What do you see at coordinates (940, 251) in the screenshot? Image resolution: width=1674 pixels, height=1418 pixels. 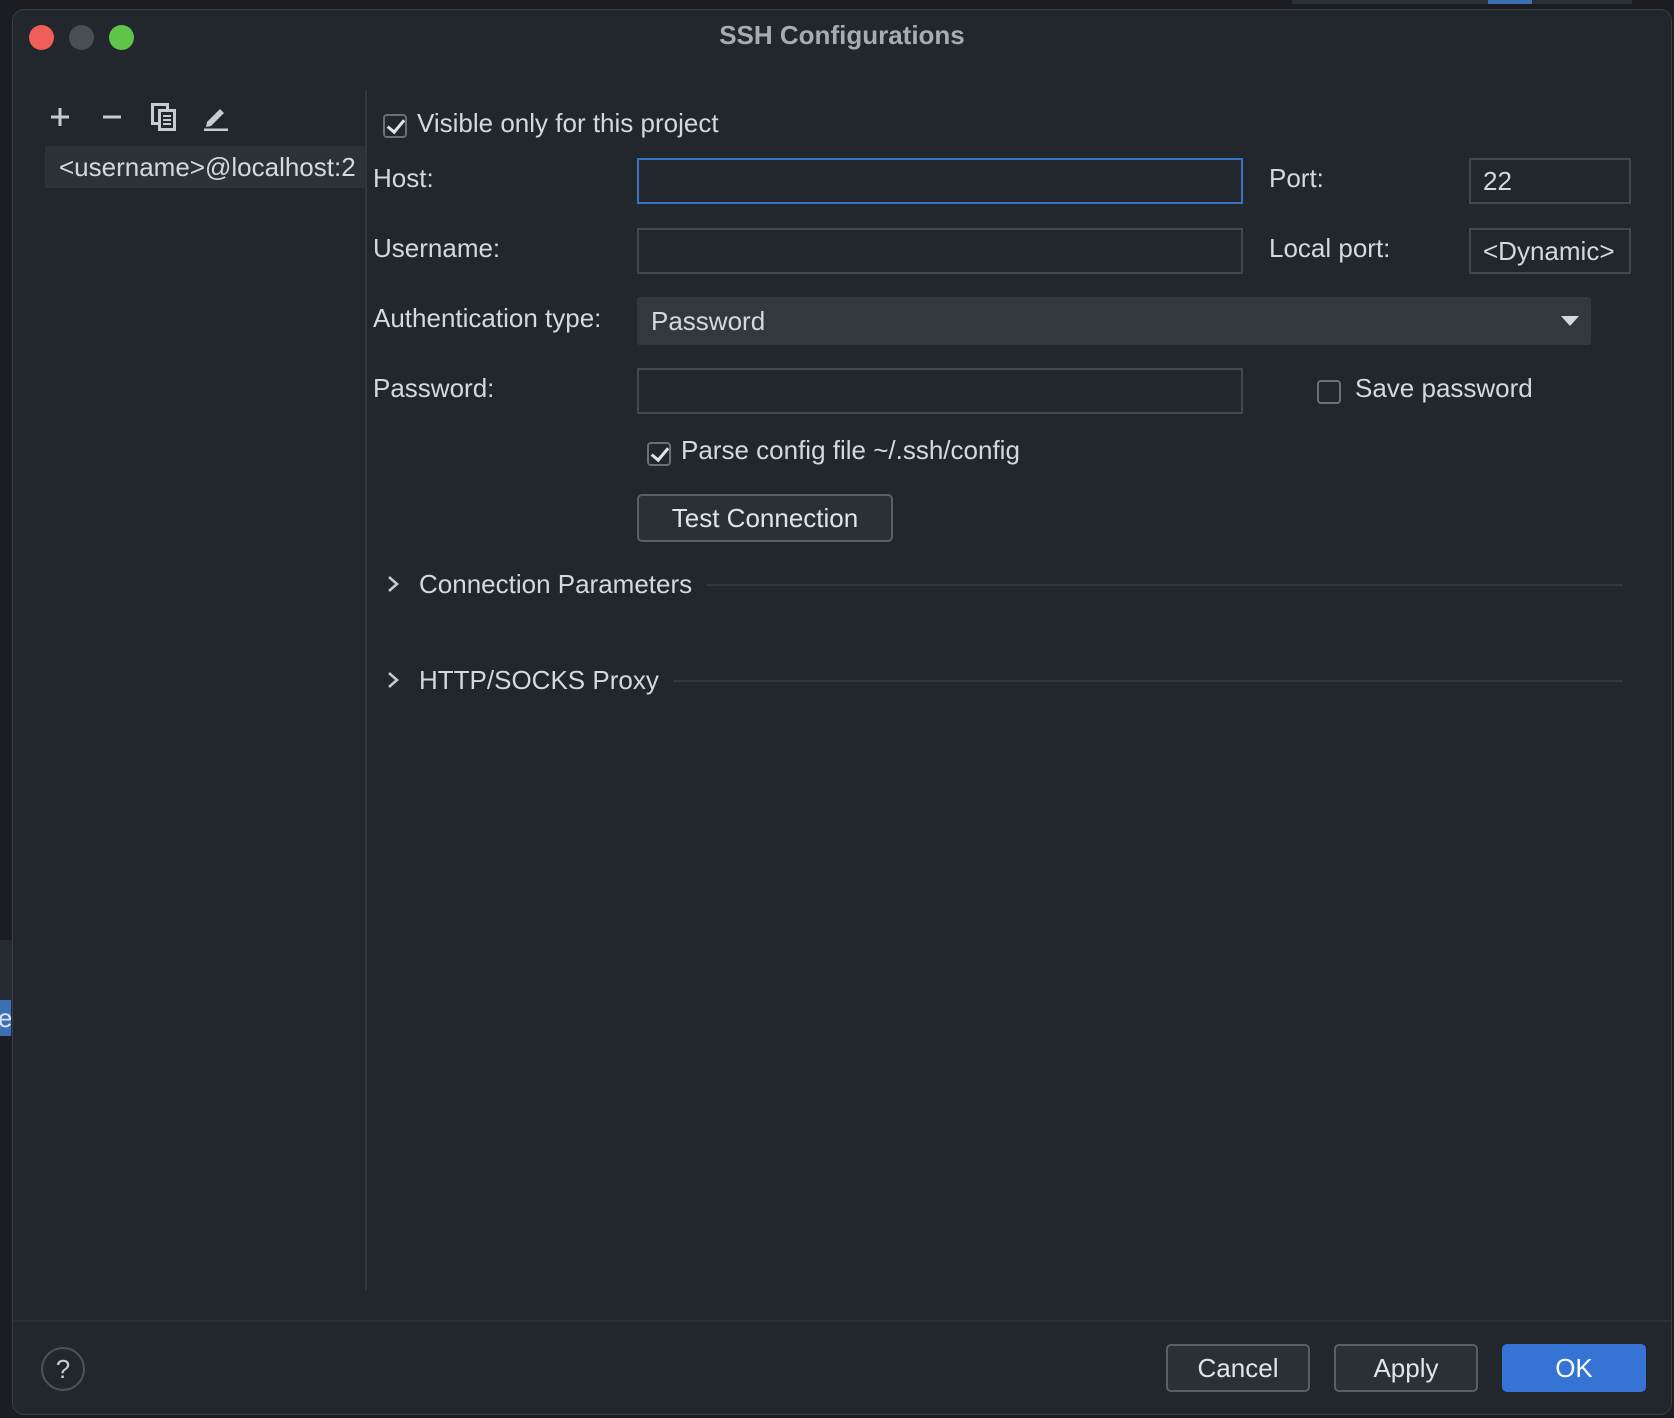 I see `username-input` at bounding box center [940, 251].